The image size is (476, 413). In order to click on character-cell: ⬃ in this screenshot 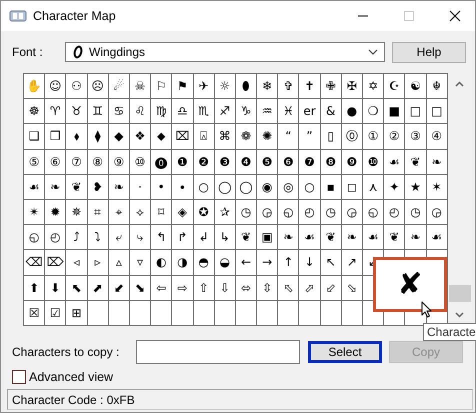, I will do `click(330, 288)`.